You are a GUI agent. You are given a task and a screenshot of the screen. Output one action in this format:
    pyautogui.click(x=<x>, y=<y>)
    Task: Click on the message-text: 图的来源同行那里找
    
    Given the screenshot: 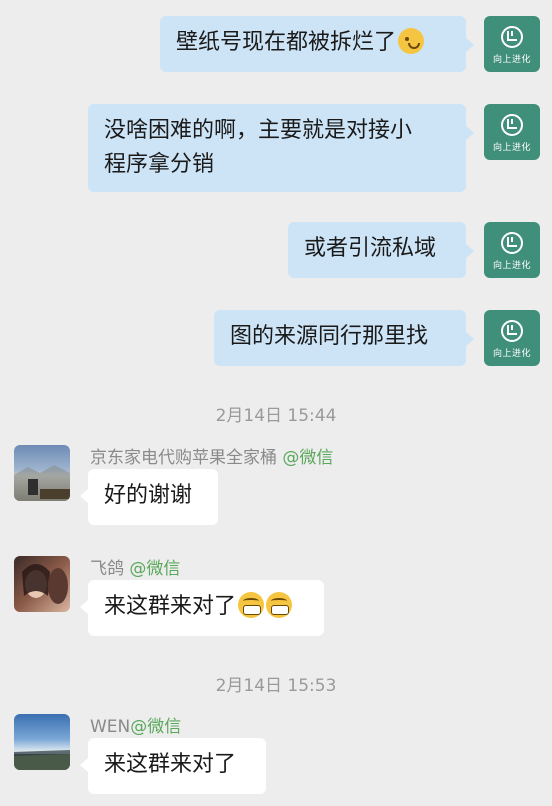 What is the action you would take?
    pyautogui.click(x=329, y=336)
    